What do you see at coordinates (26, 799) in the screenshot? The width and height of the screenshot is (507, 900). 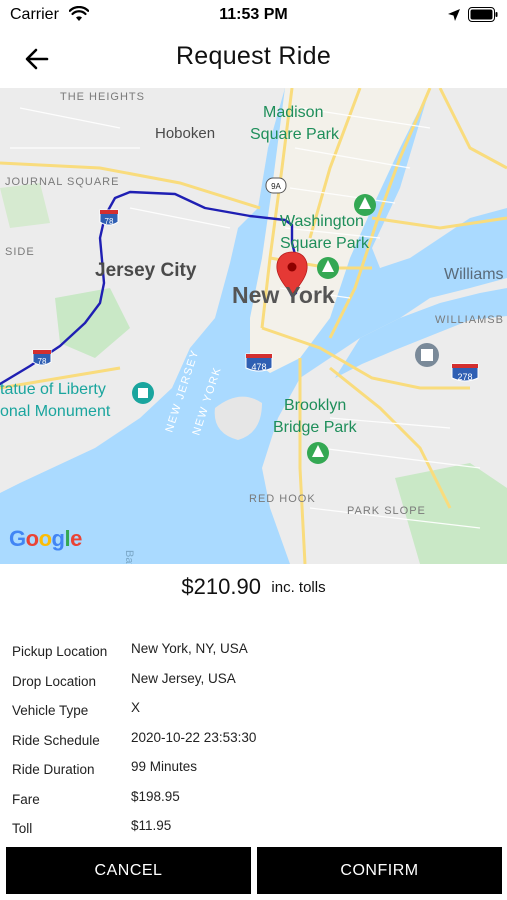 I see `detail-label: Fare` at bounding box center [26, 799].